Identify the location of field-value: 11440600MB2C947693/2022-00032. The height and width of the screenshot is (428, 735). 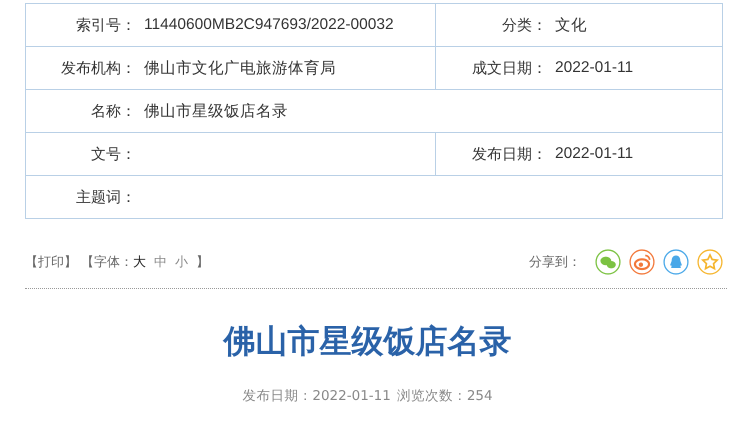
(269, 25).